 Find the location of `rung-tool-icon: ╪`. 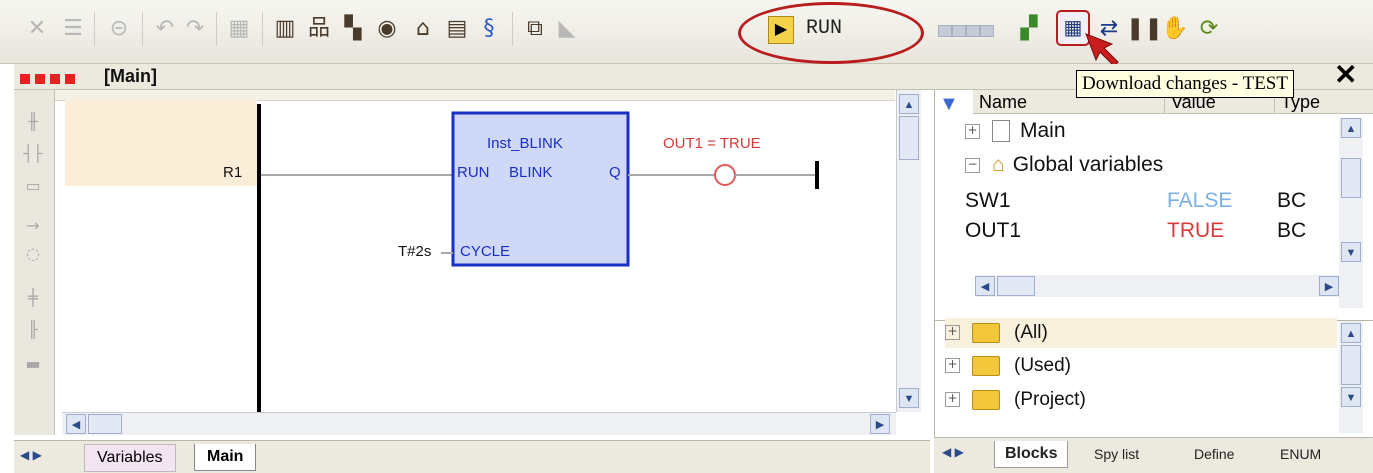

rung-tool-icon: ╪ is located at coordinates (33, 298).